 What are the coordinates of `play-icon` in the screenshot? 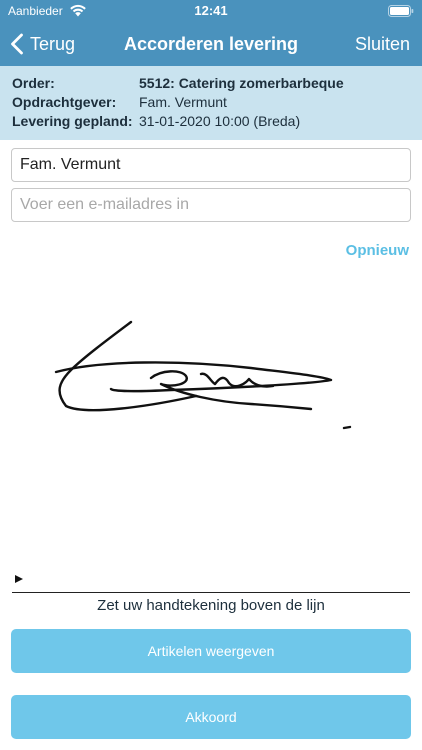 It's located at (19, 579).